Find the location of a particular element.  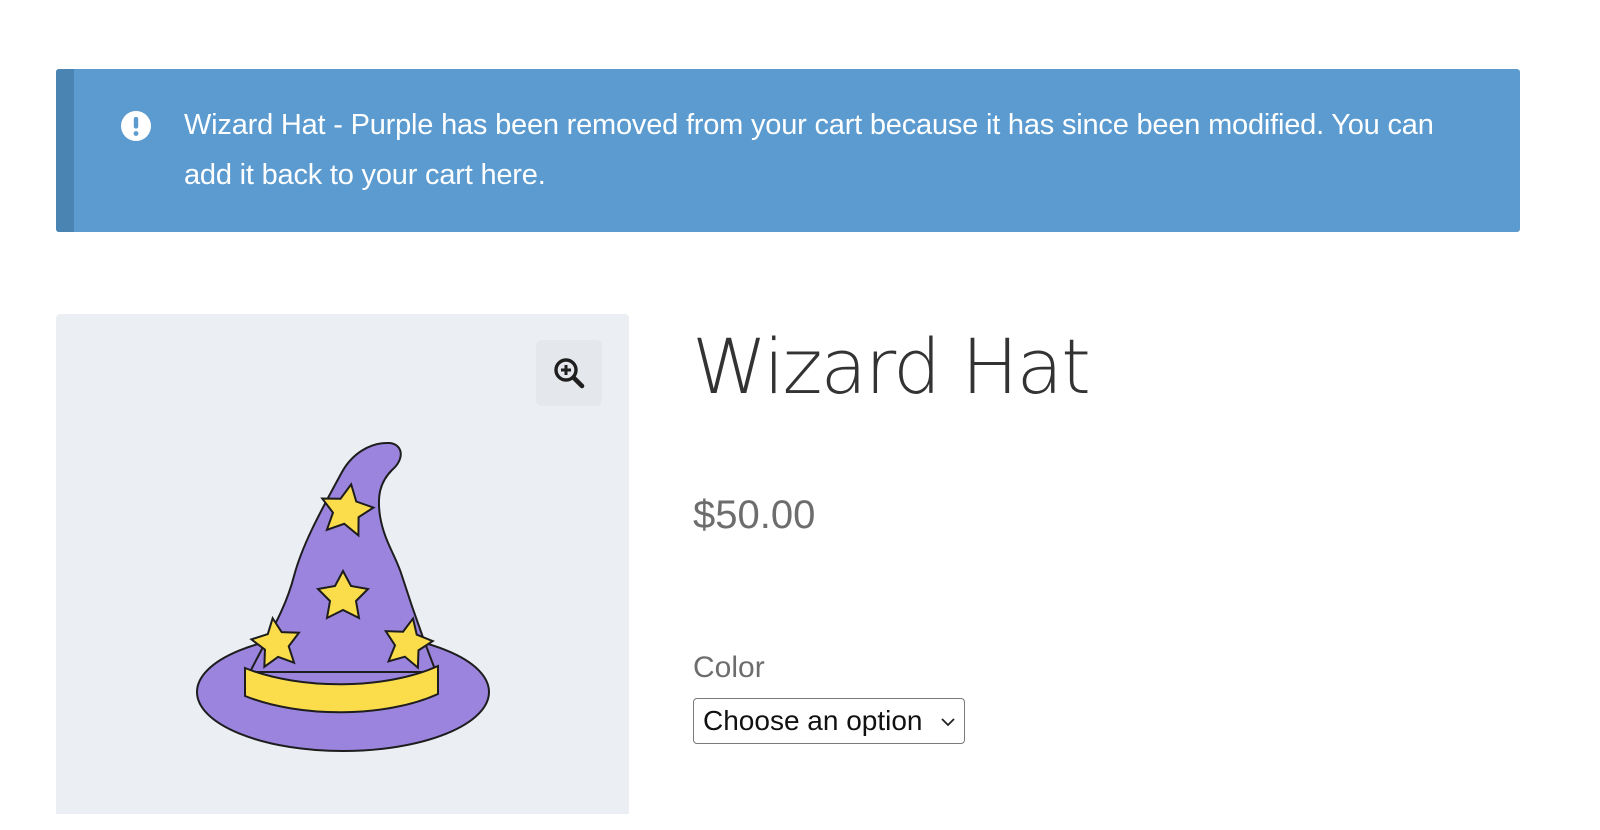

color-select: Choose an option is located at coordinates (829, 721).